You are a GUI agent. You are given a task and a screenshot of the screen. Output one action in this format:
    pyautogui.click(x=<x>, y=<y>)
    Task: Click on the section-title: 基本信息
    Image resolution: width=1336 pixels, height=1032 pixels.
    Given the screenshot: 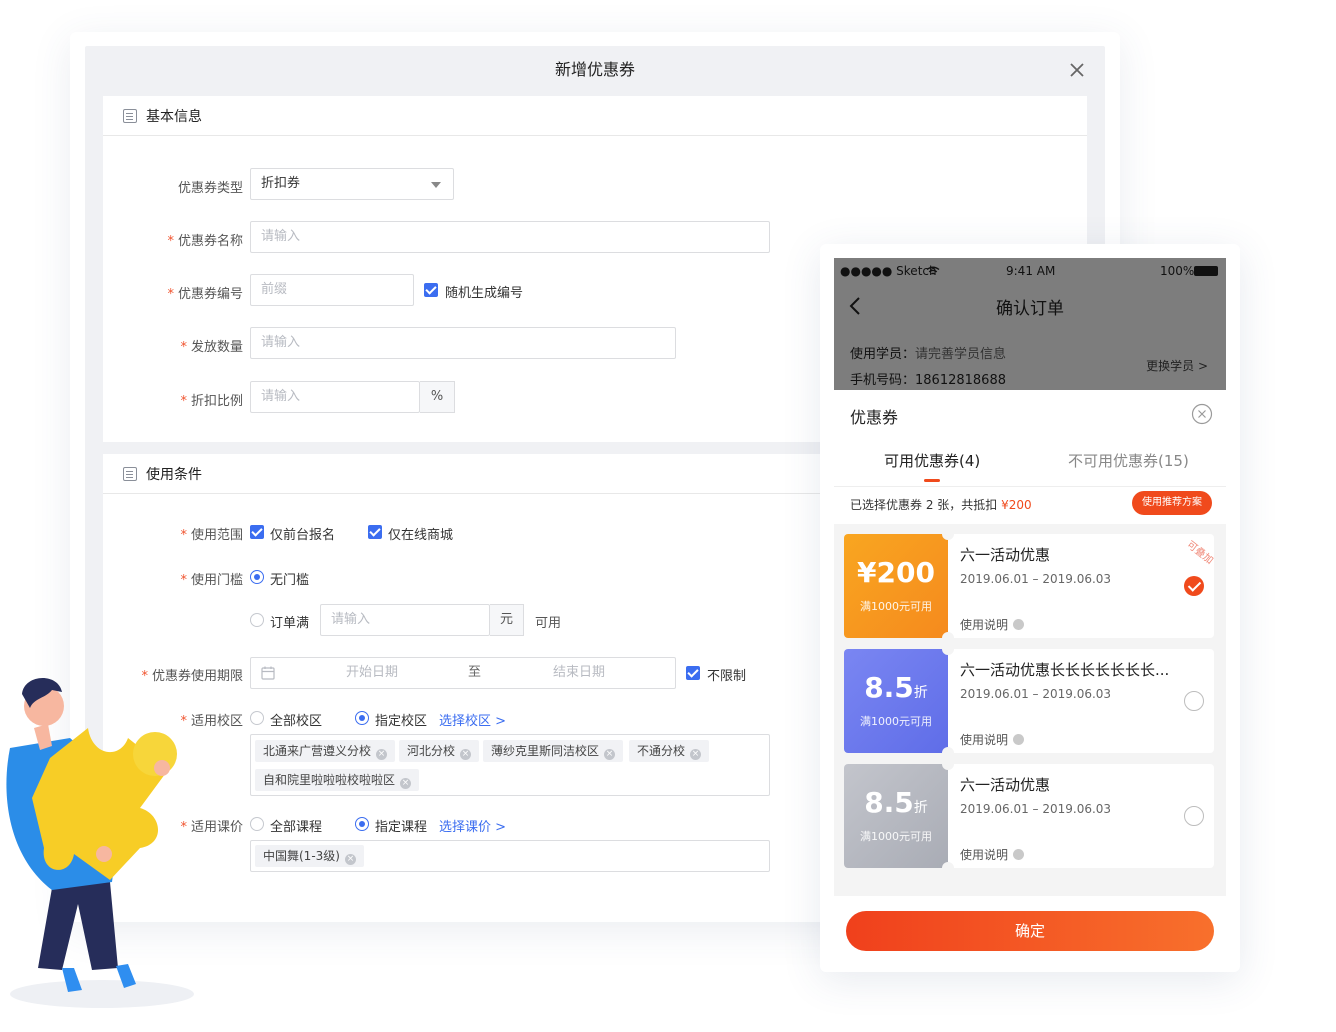 What is the action you would take?
    pyautogui.click(x=174, y=116)
    